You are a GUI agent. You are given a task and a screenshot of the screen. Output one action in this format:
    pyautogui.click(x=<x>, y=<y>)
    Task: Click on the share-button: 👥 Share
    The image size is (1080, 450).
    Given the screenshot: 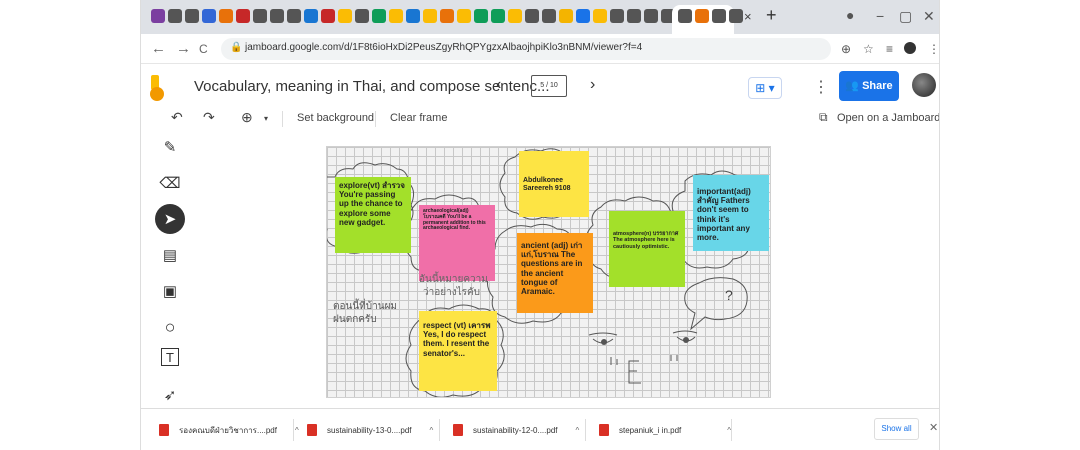 What is the action you would take?
    pyautogui.click(x=869, y=86)
    